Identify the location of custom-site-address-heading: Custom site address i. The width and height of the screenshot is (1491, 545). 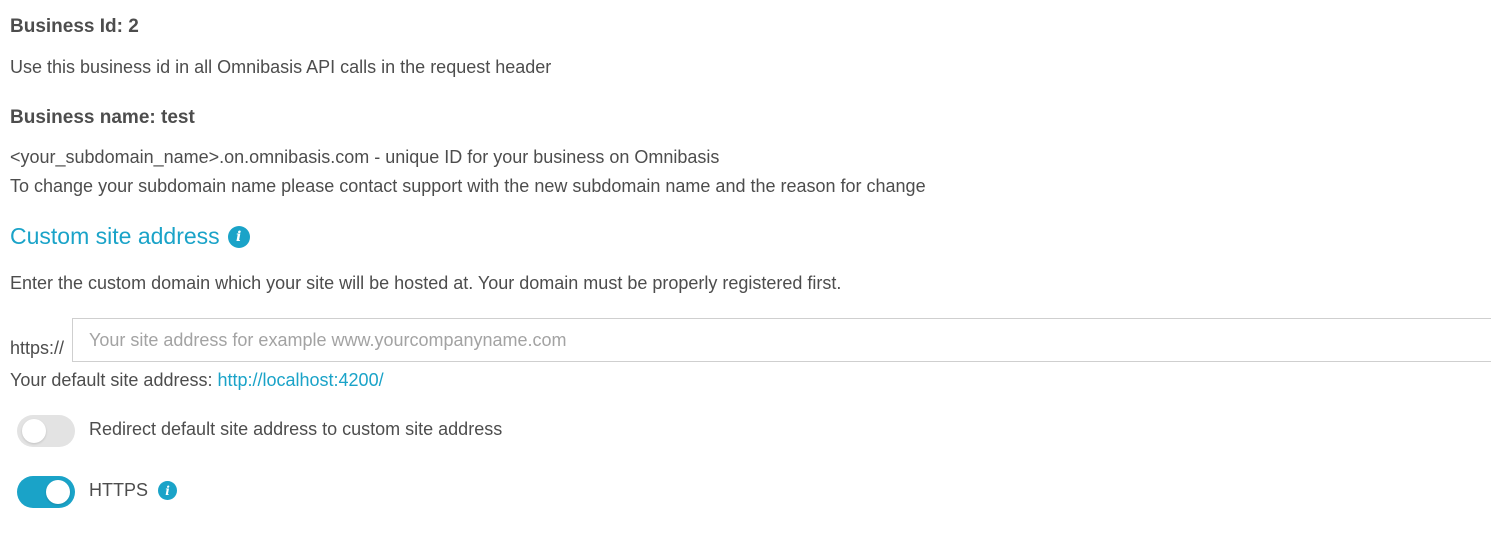
(130, 236).